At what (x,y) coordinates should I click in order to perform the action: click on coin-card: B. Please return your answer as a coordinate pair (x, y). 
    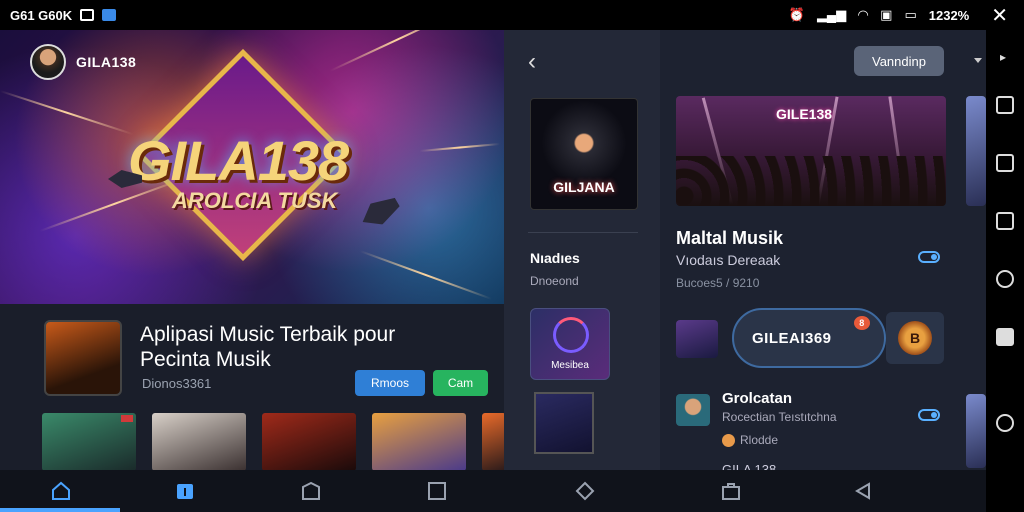
    Looking at the image, I should click on (915, 338).